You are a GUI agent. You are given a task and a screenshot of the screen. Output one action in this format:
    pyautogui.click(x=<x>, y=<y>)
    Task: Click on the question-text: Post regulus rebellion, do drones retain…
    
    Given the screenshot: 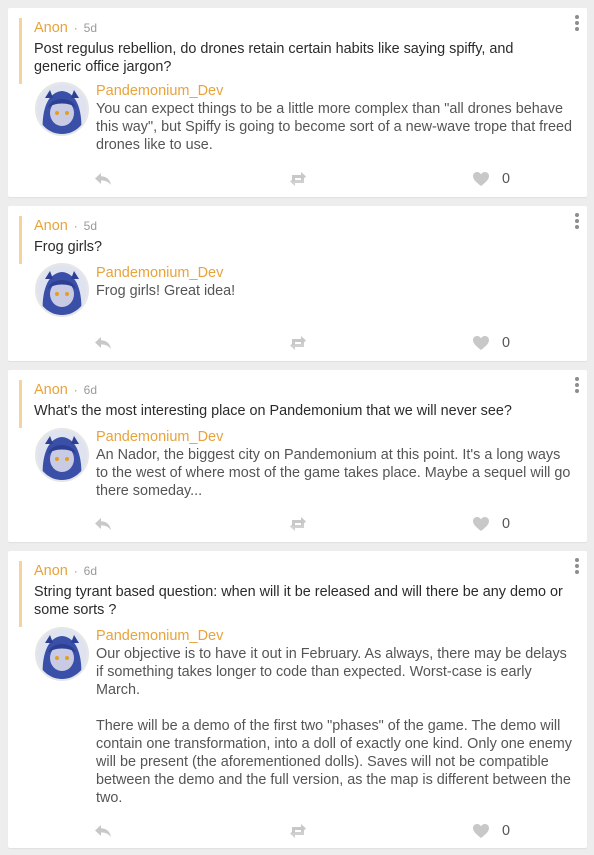 What is the action you would take?
    pyautogui.click(x=274, y=58)
    